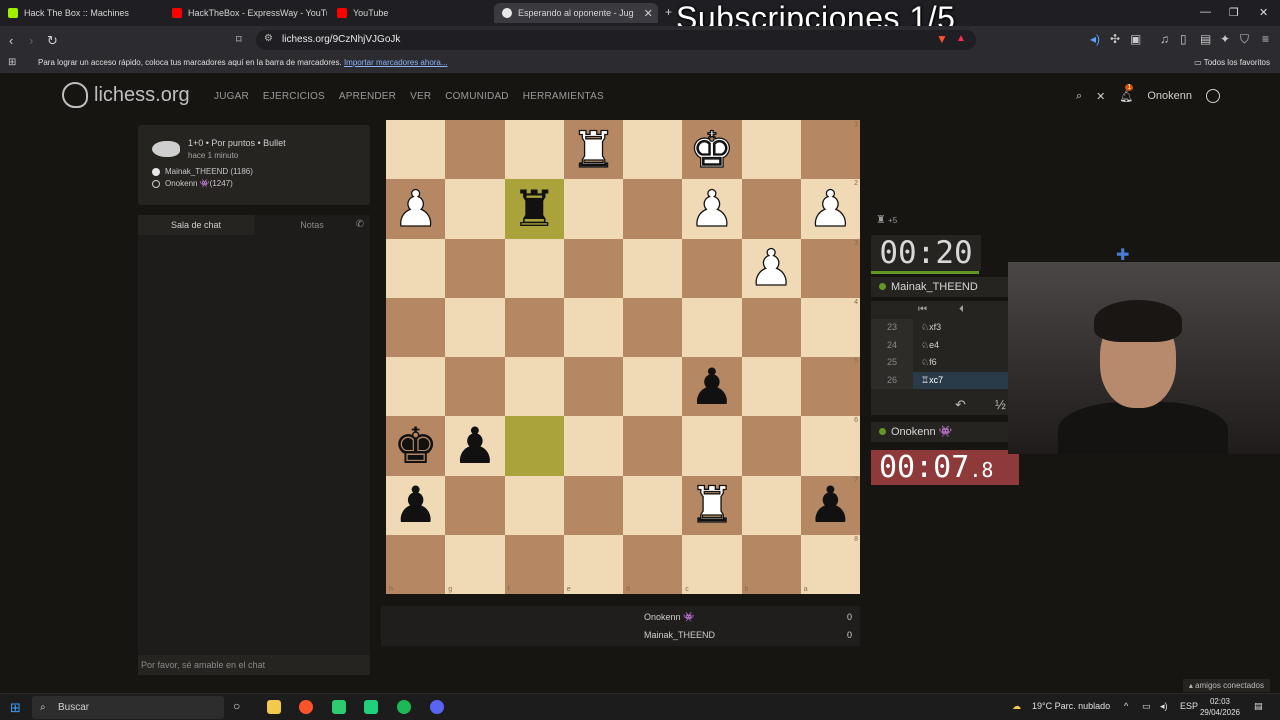  I want to click on board-square: ♚, so click(712, 150).